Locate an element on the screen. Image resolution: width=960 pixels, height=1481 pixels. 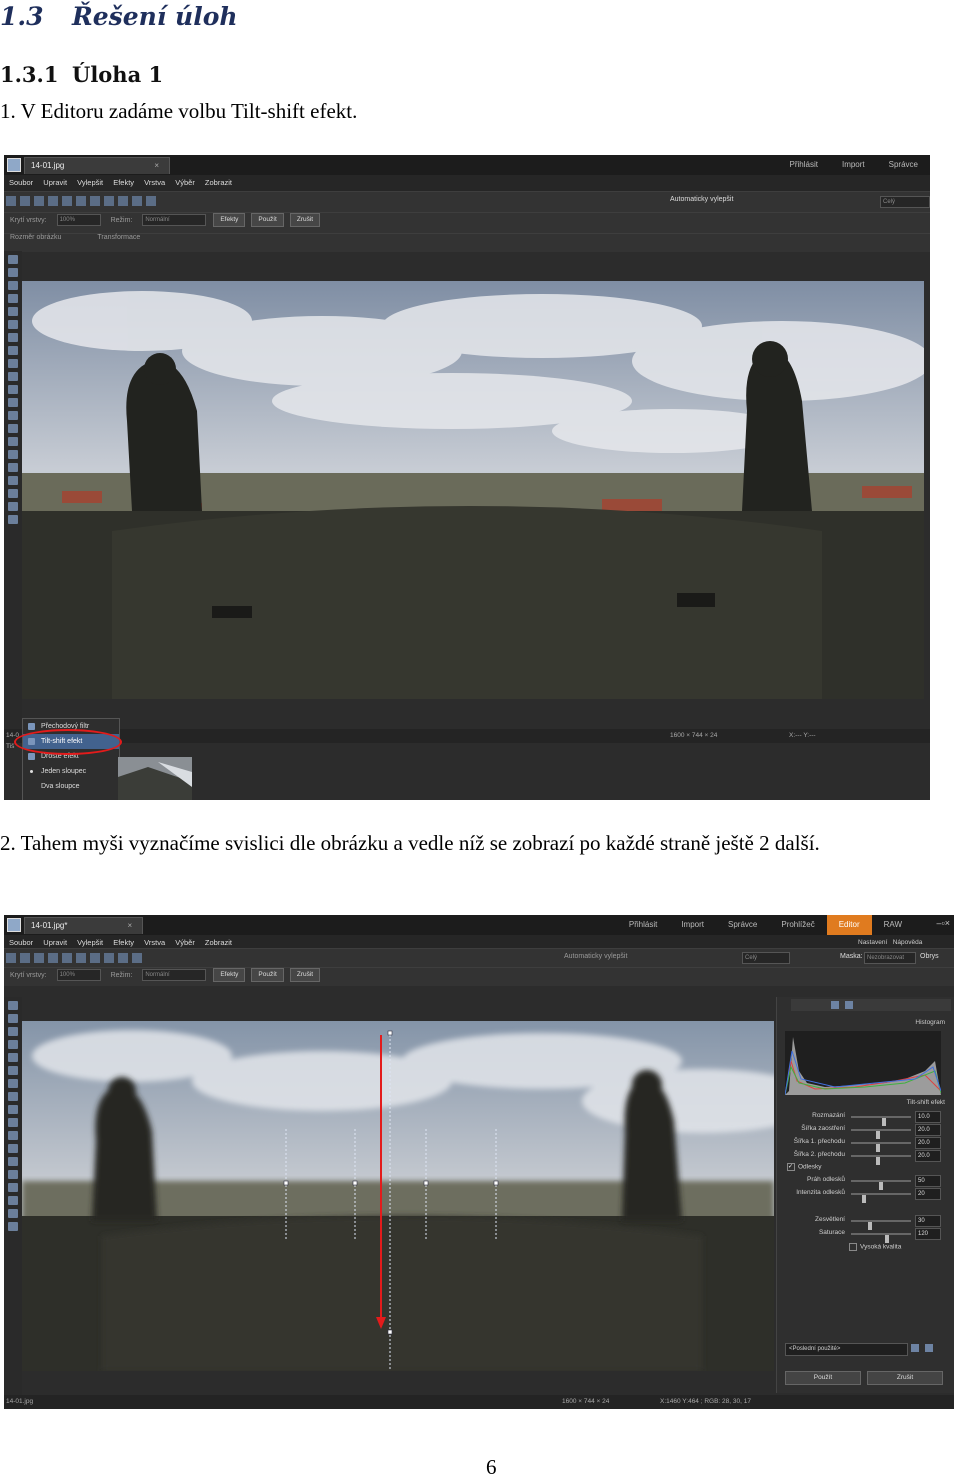
lasso-tool-icon is located at coordinates (13, 1057).